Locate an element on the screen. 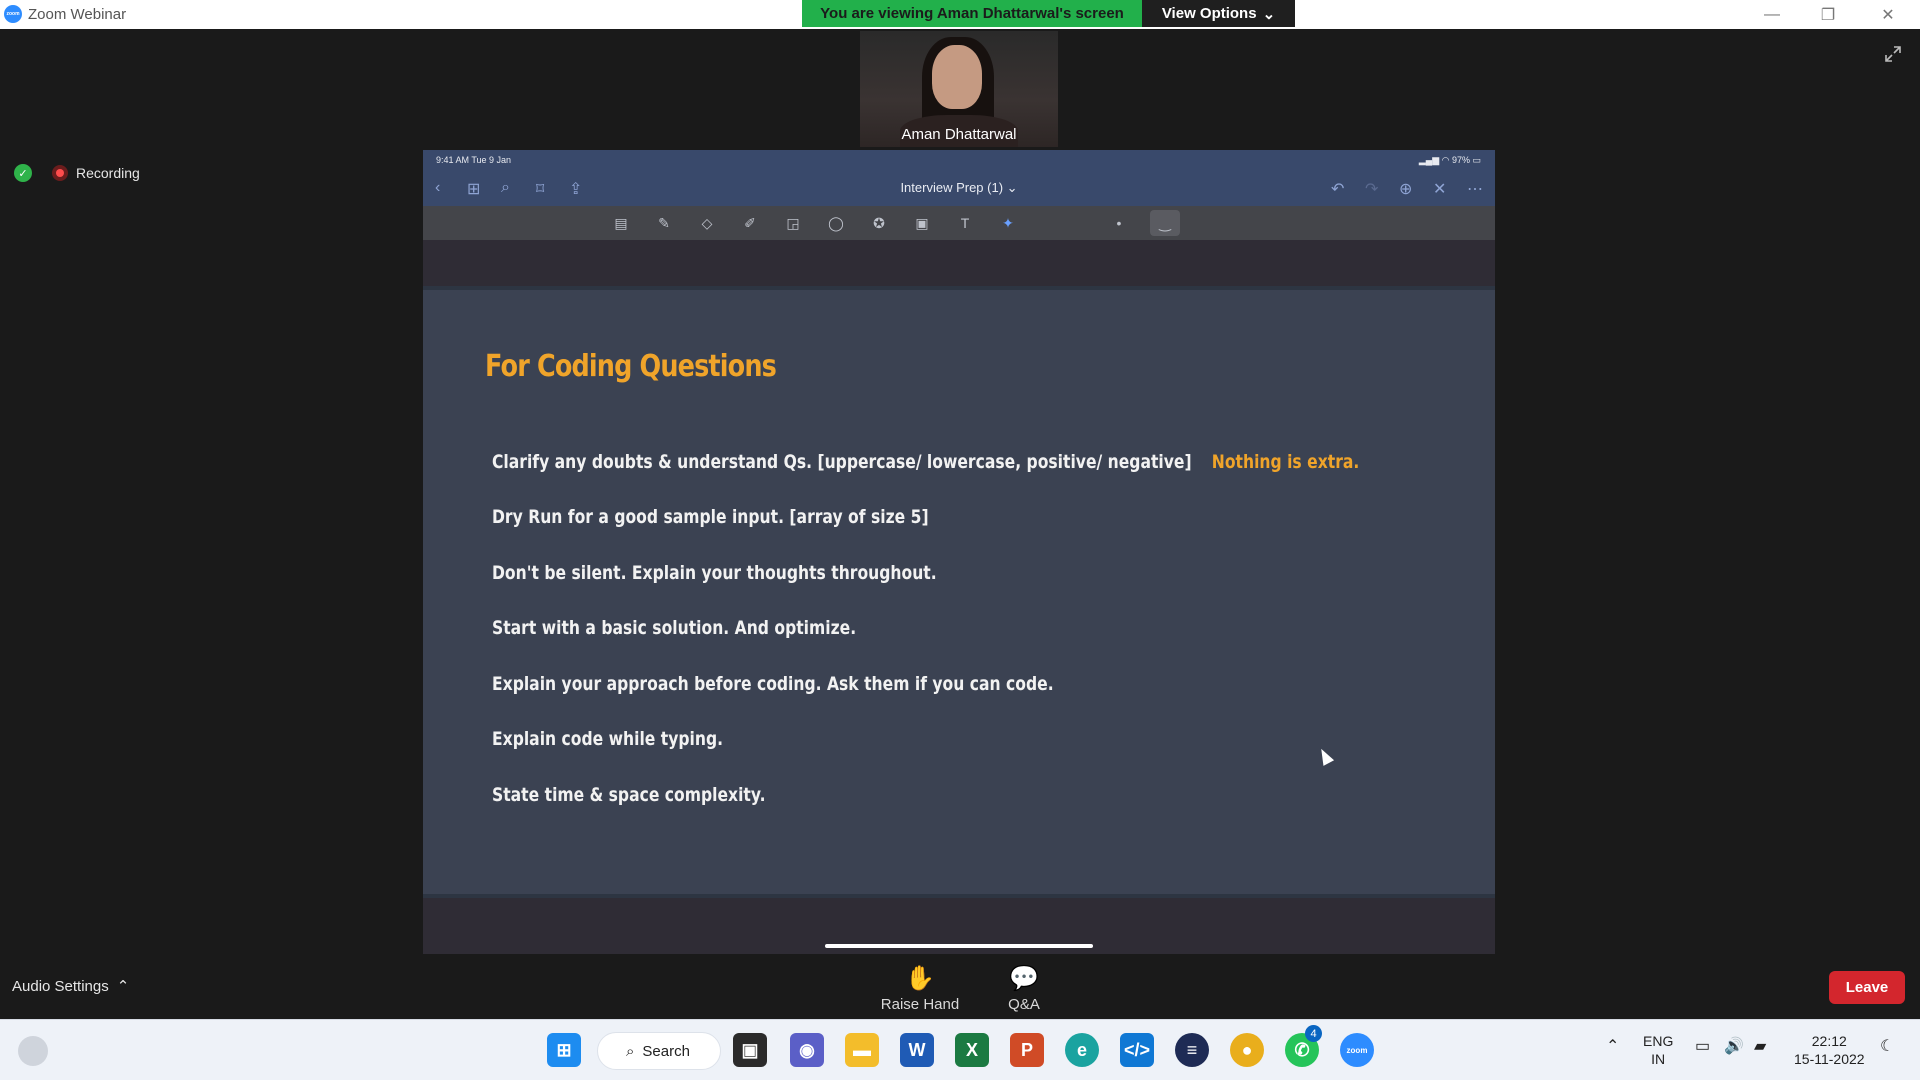  ipad-time: 9:41 AM Tue 9 Jan is located at coordinates (474, 160).